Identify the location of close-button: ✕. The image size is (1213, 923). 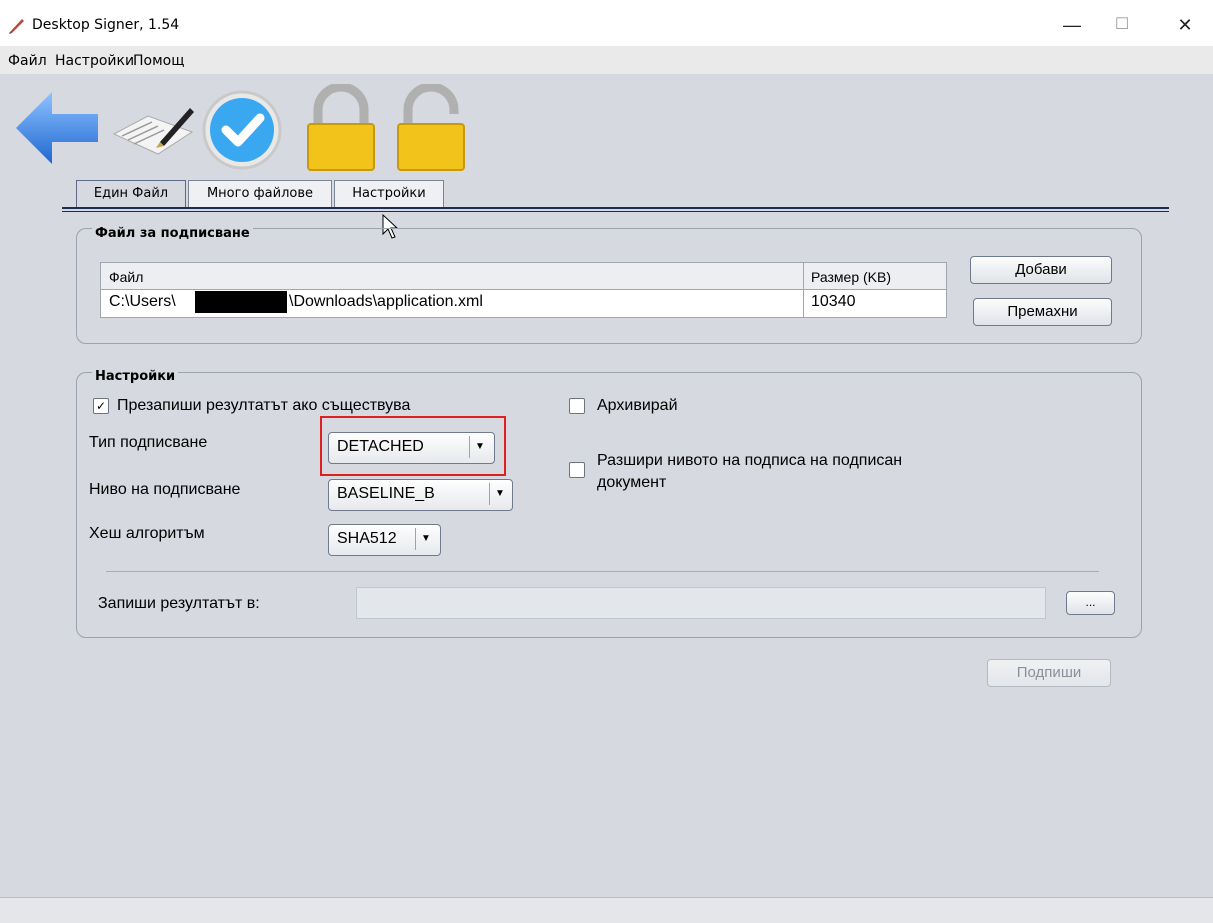
(1185, 25).